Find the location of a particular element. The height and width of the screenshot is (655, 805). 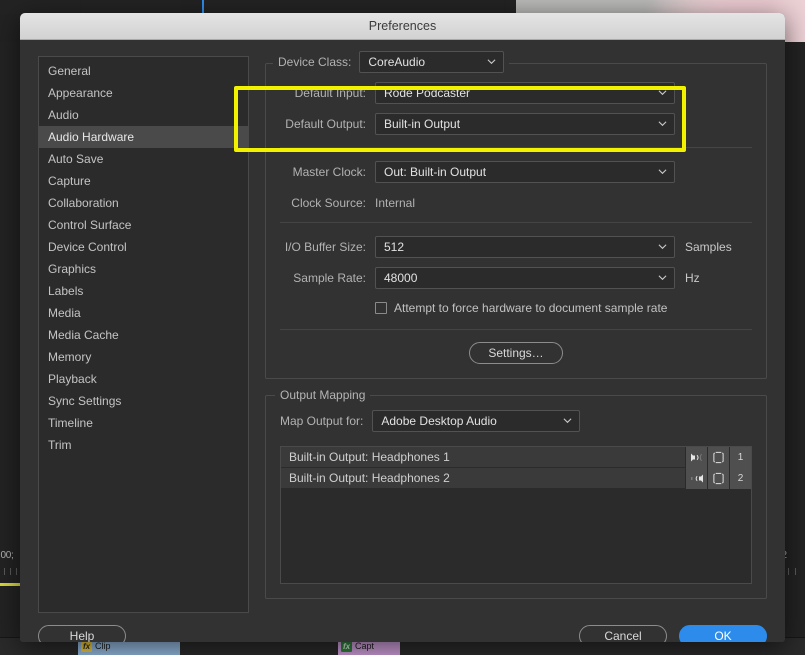

sidebar-item-label: Appearance is located at coordinates (80, 93).